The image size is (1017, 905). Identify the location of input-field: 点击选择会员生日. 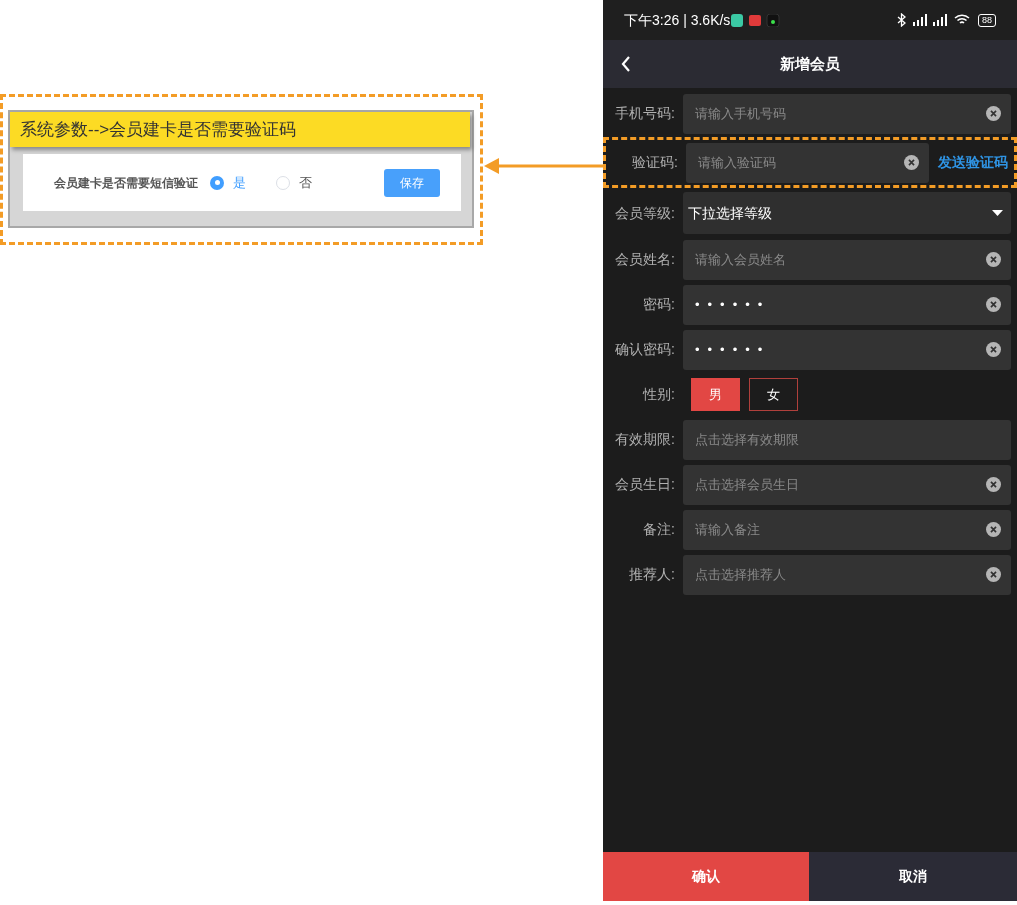
(847, 484).